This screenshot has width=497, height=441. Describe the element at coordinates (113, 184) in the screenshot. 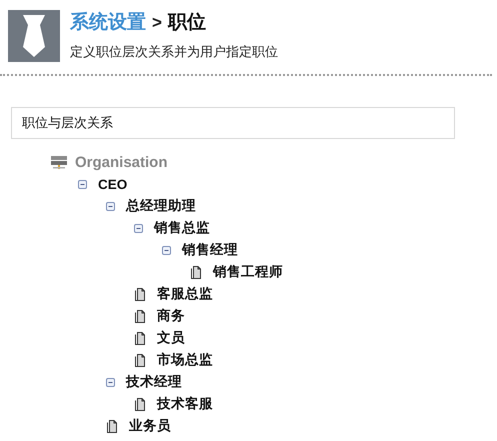

I see `tree-item: CEO` at that location.